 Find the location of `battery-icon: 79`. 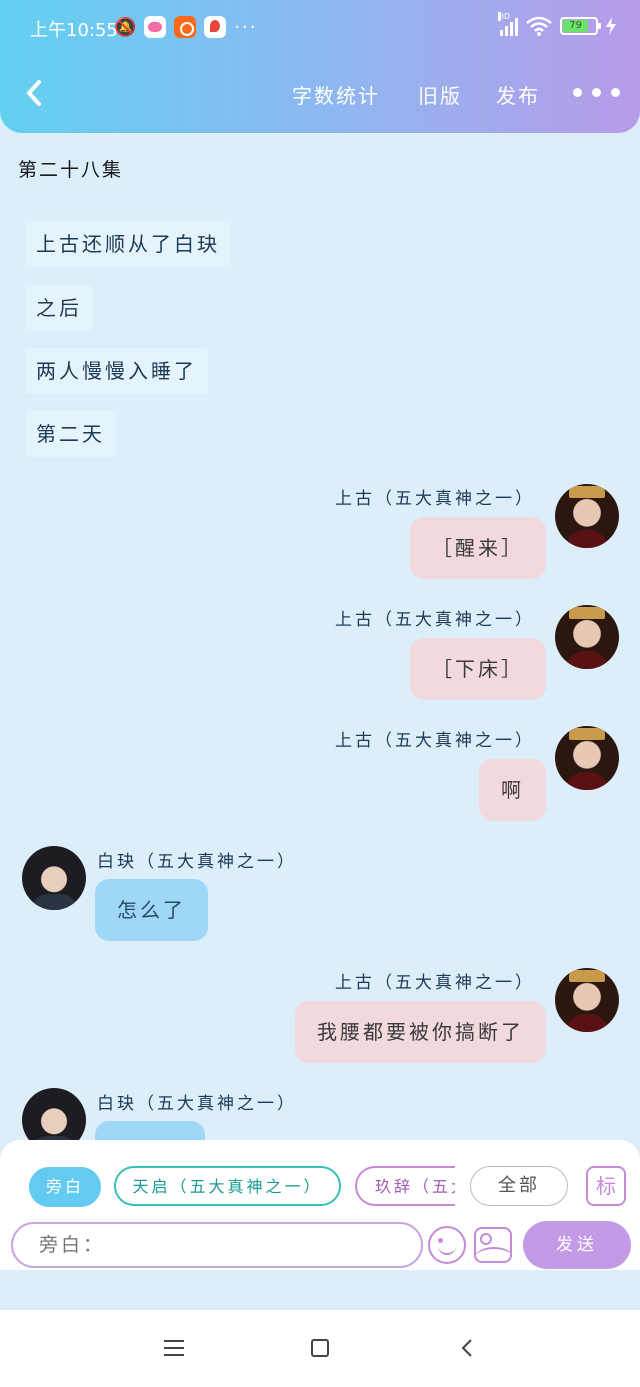

battery-icon: 79 is located at coordinates (580, 26).